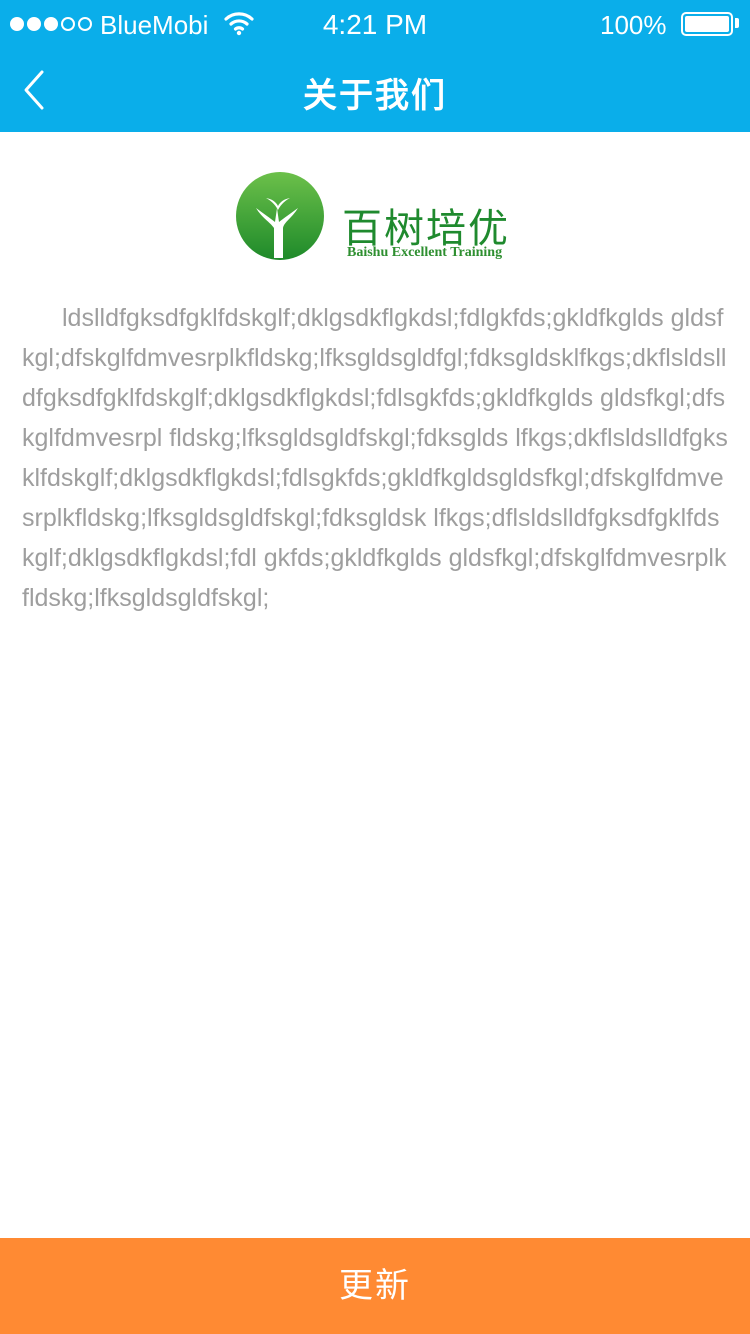  Describe the element at coordinates (375, 96) in the screenshot. I see `page-title: 关于我们` at that location.